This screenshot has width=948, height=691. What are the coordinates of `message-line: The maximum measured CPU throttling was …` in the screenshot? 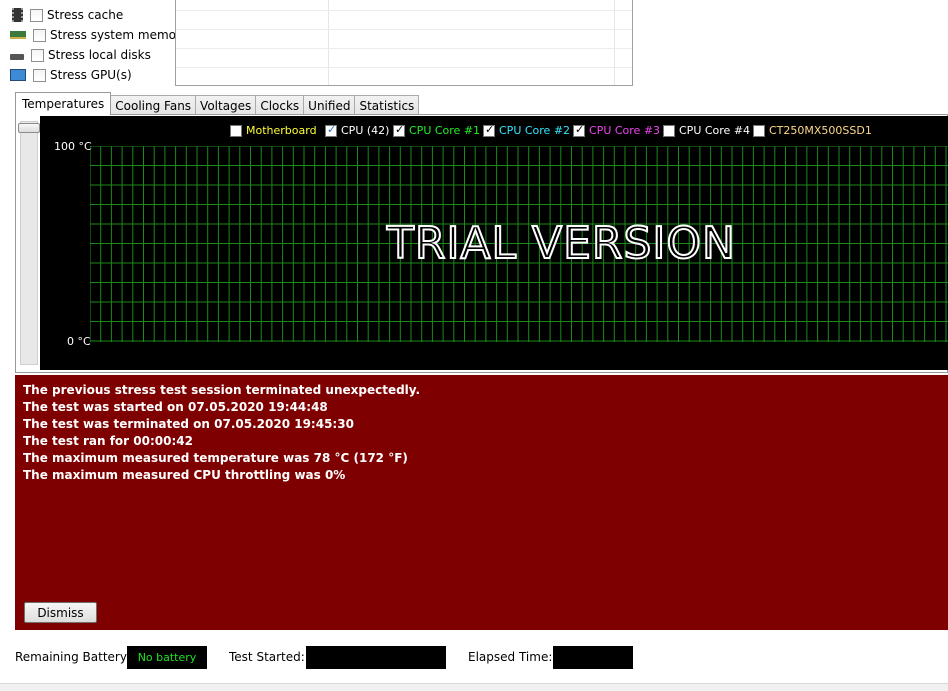 It's located at (184, 475).